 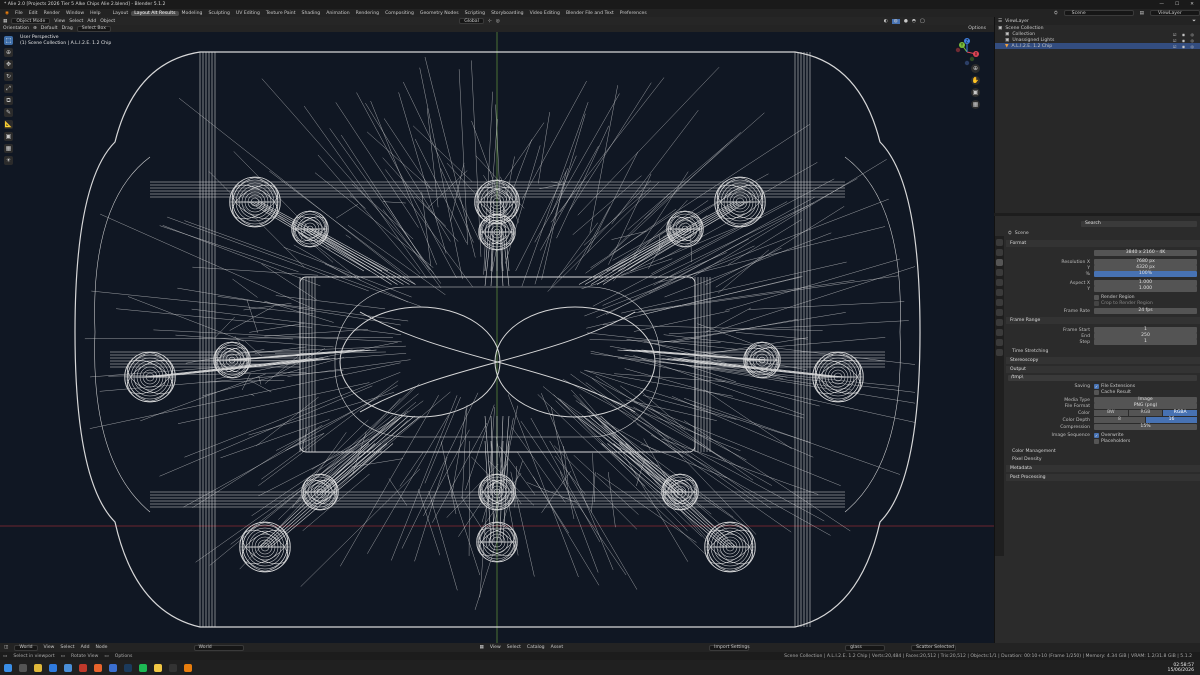 What do you see at coordinates (7, 13) in the screenshot?
I see `blender-logo-icon: ◉` at bounding box center [7, 13].